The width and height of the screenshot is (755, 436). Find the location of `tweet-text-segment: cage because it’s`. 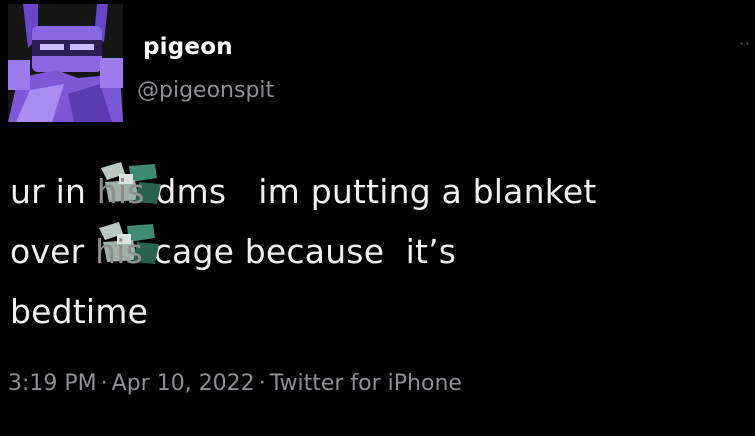

tweet-text-segment: cage because it’s is located at coordinates (299, 251).